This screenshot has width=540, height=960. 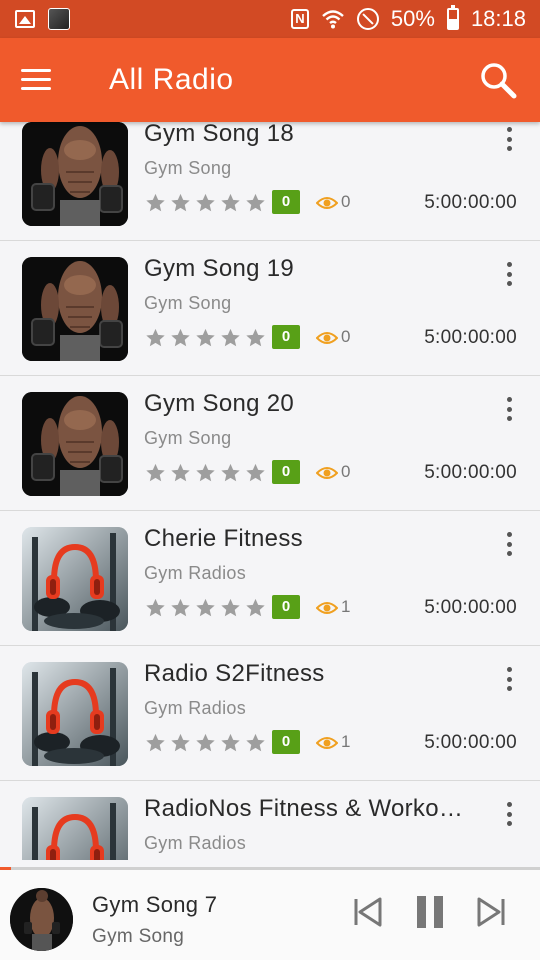 I want to click on station-title: Radio S2Fitness, so click(x=234, y=673).